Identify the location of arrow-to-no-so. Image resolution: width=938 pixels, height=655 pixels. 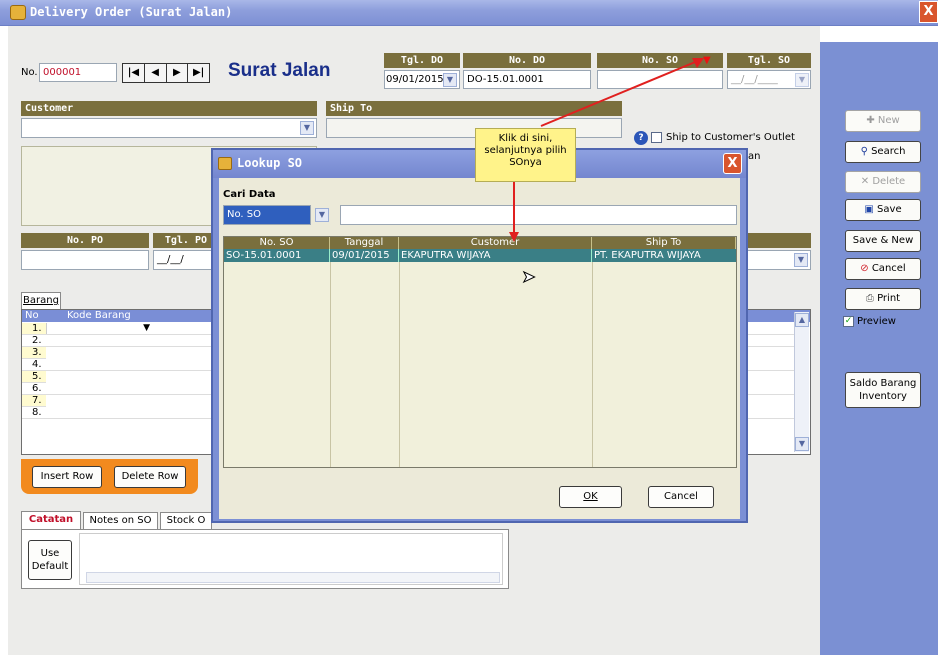
(620, 93).